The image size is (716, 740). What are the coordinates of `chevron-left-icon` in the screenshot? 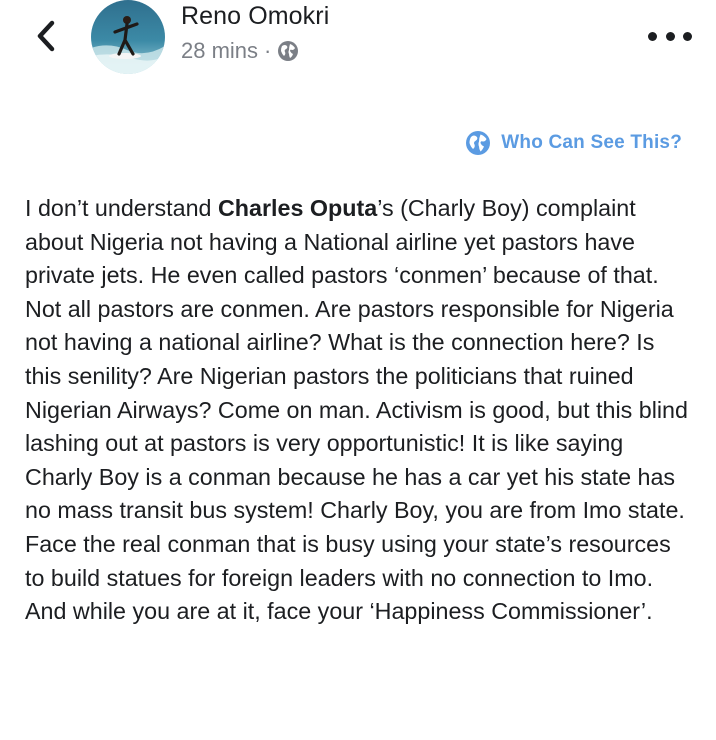 It's located at (46, 36).